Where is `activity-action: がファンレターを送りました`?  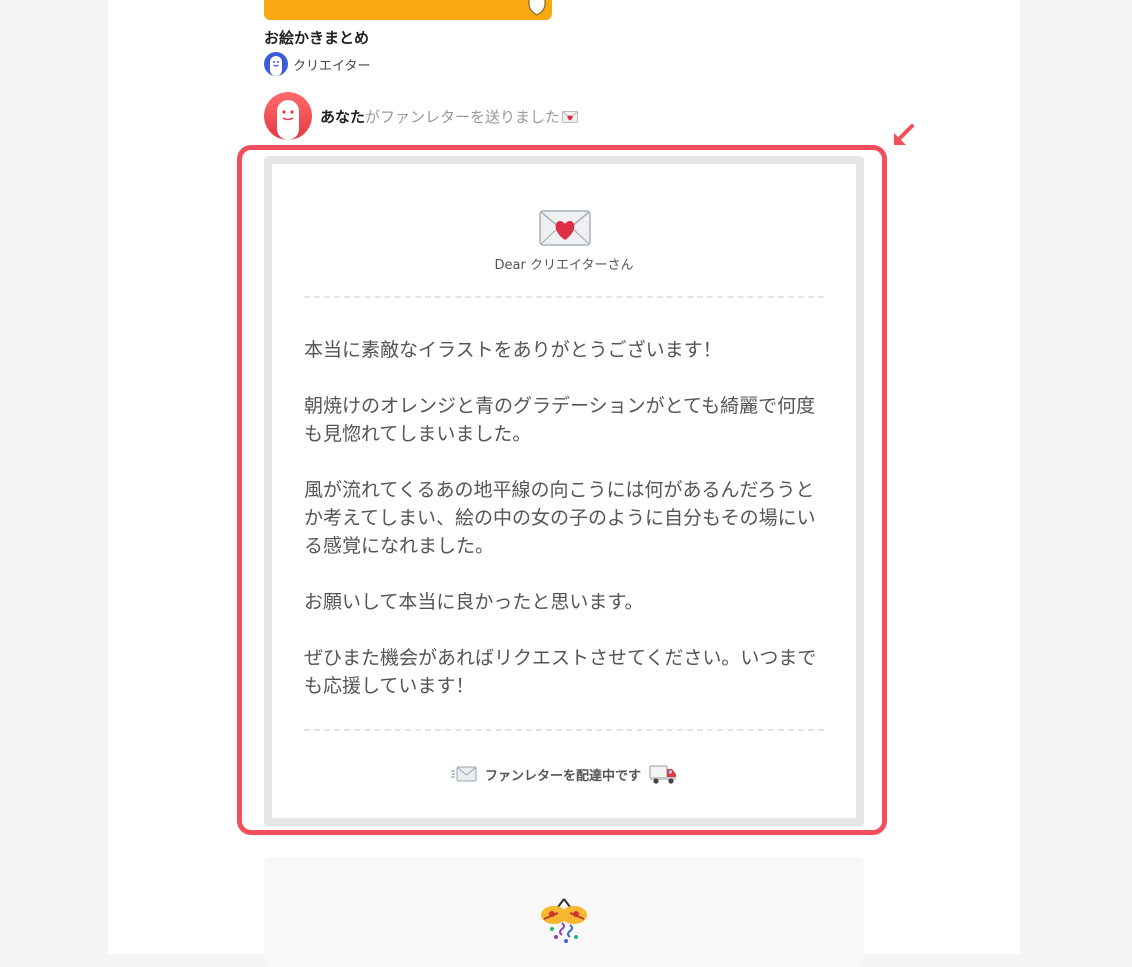
activity-action: がファンレターを送りました is located at coordinates (463, 116).